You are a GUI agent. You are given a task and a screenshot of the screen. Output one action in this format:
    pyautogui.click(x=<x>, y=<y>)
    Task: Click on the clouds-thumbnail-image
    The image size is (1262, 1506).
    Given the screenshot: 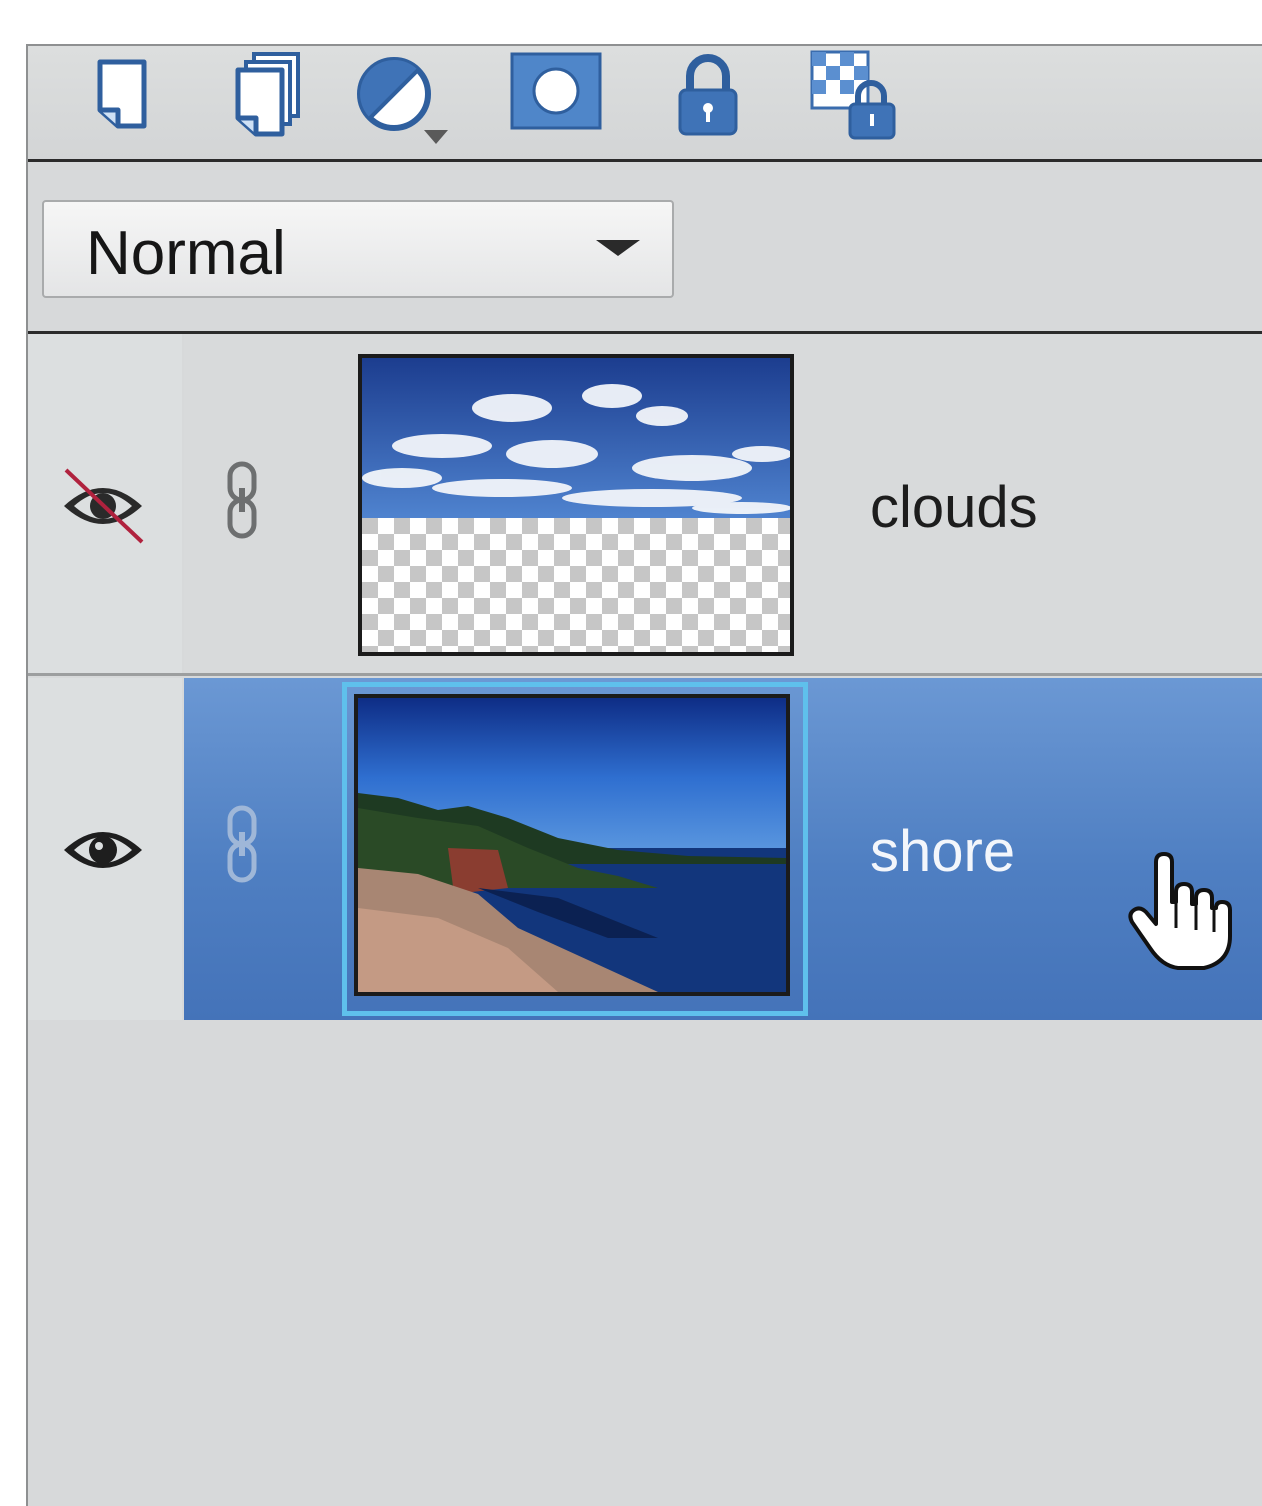 What is the action you would take?
    pyautogui.click(x=576, y=505)
    